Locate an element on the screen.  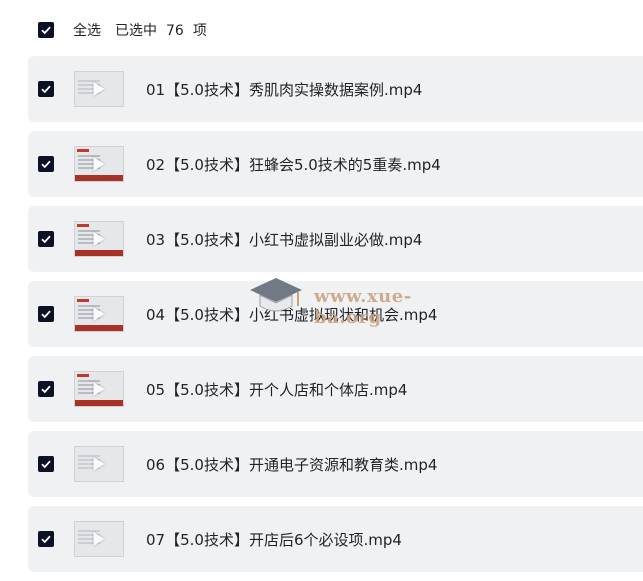
select-all-checkbox is located at coordinates (46, 30).